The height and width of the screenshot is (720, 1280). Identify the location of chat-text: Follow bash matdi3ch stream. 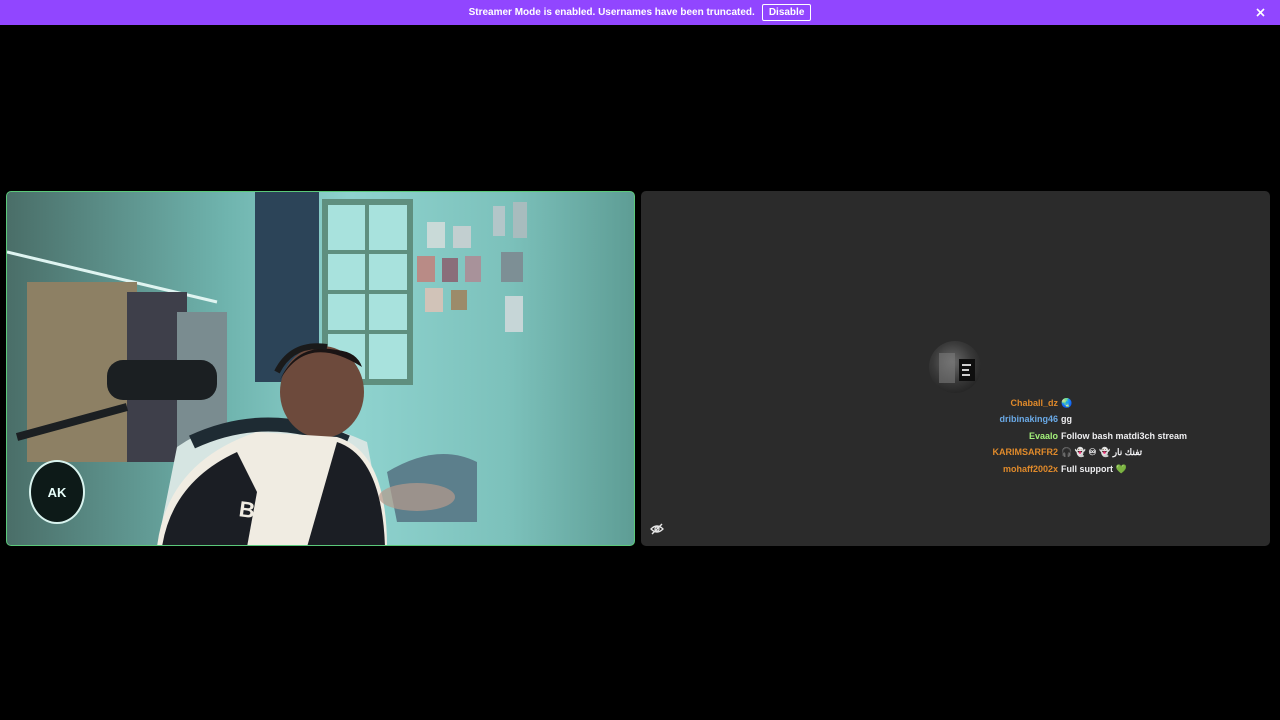
(1124, 436).